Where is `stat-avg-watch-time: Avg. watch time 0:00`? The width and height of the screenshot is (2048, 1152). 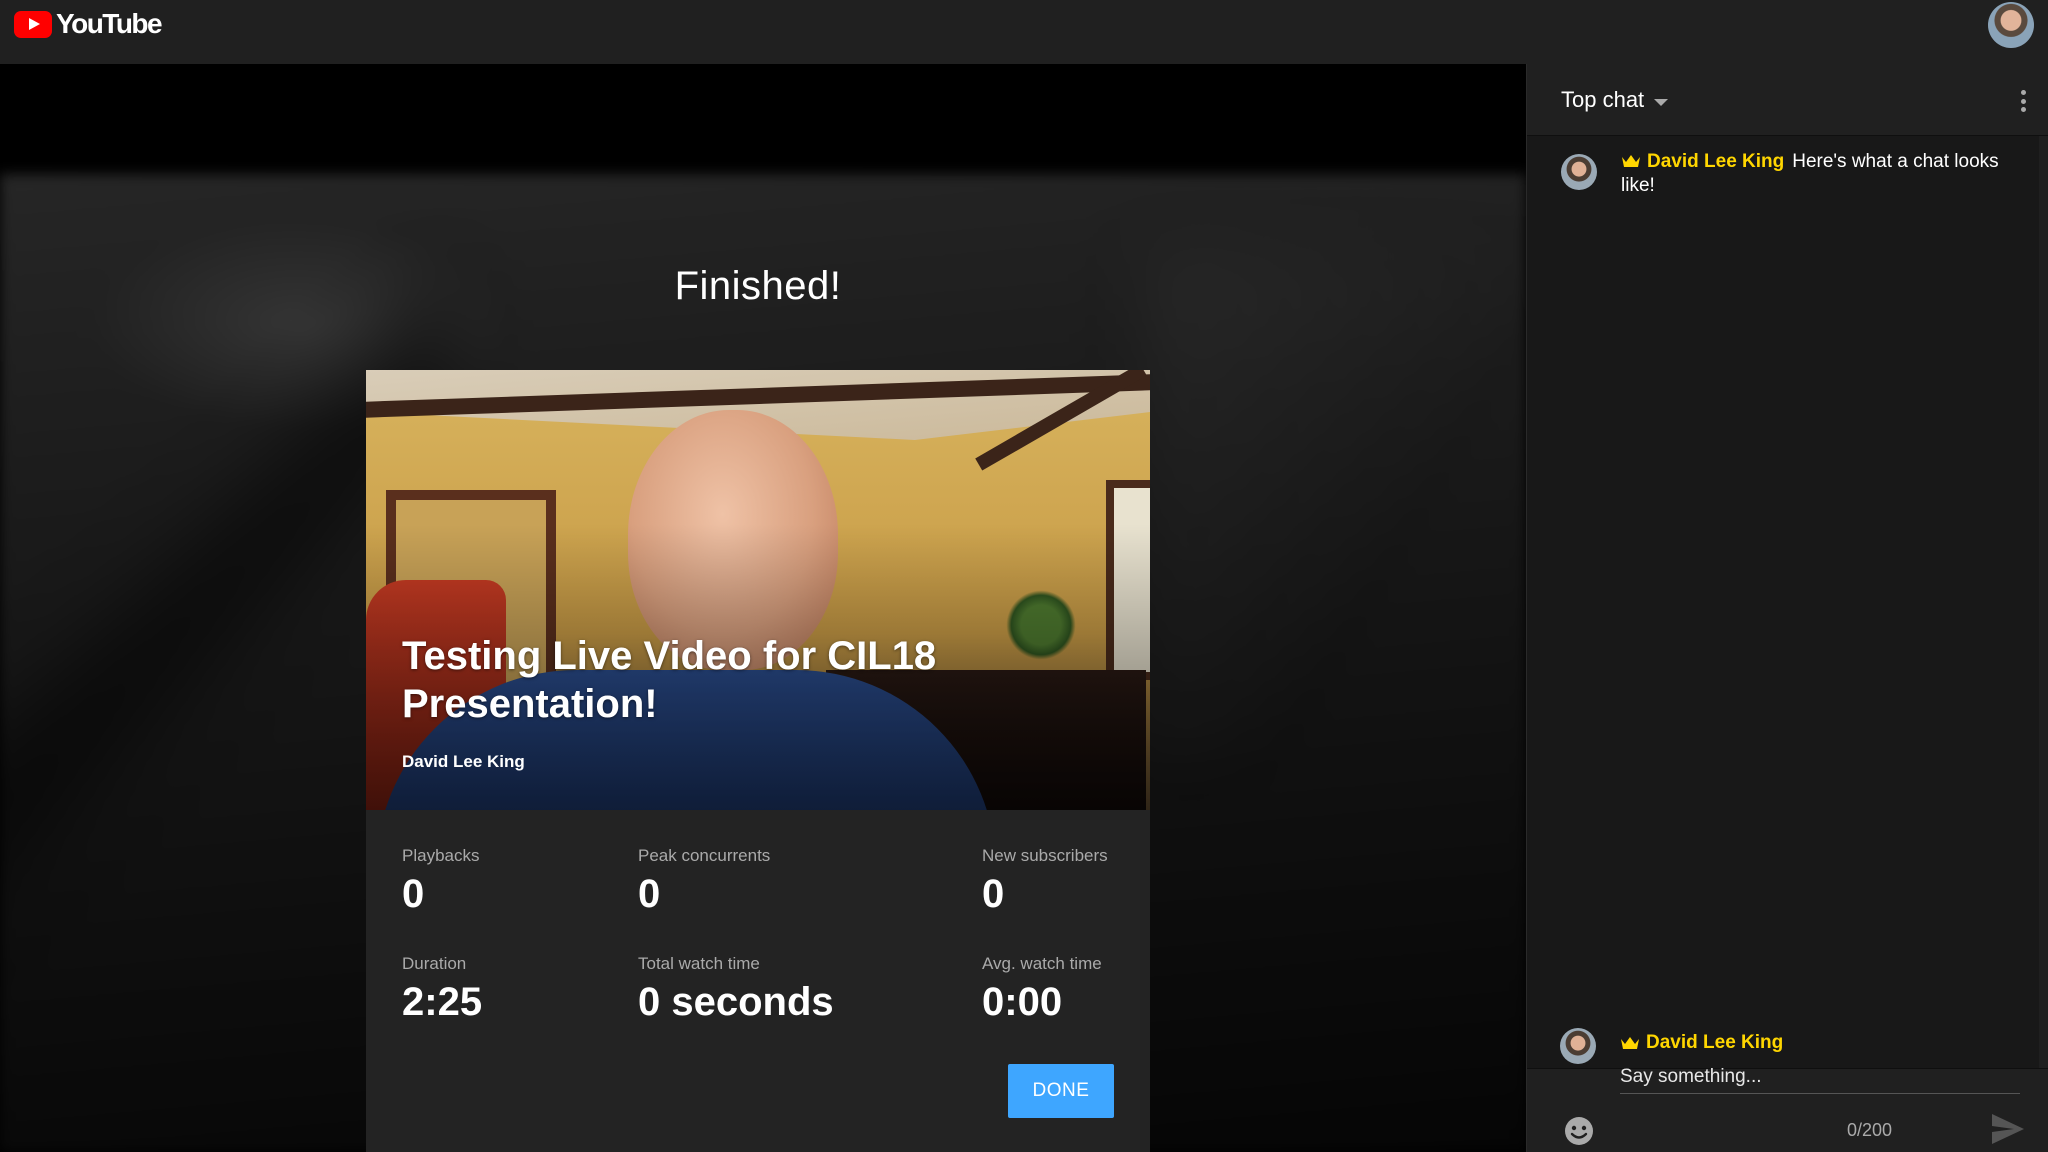
stat-avg-watch-time: Avg. watch time 0:00 is located at coordinates (1042, 990).